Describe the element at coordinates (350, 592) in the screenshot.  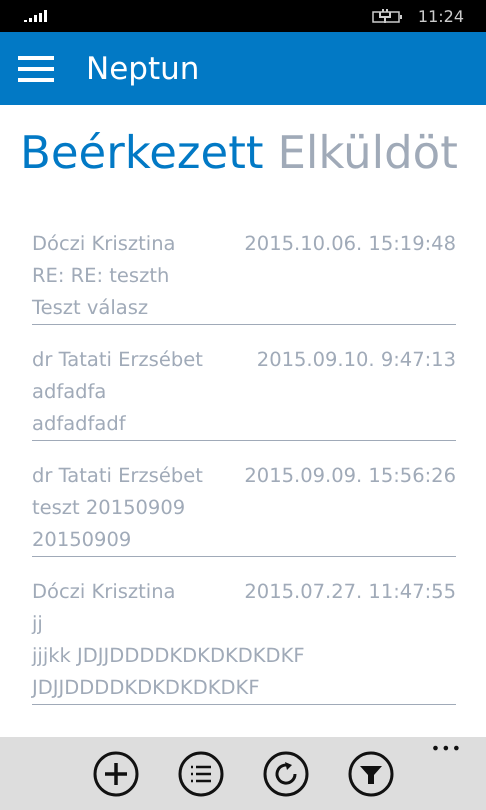
I see `message-date: 2015.07.27. 11:47:55` at that location.